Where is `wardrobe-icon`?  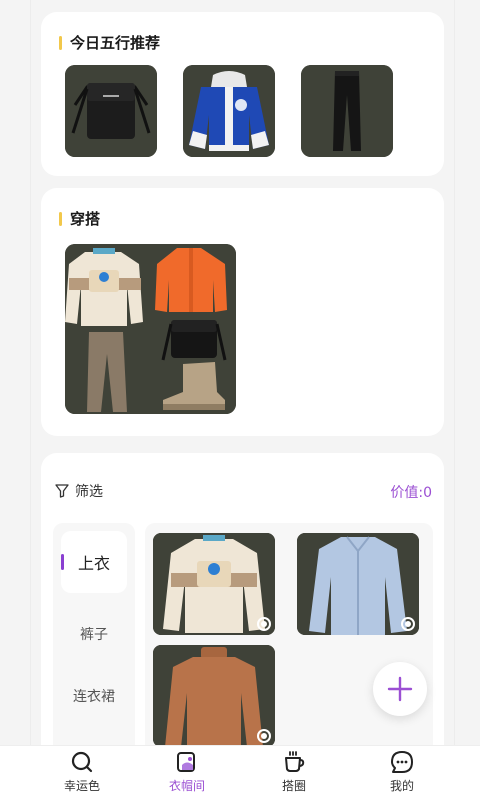
wardrobe-icon is located at coordinates (186, 762).